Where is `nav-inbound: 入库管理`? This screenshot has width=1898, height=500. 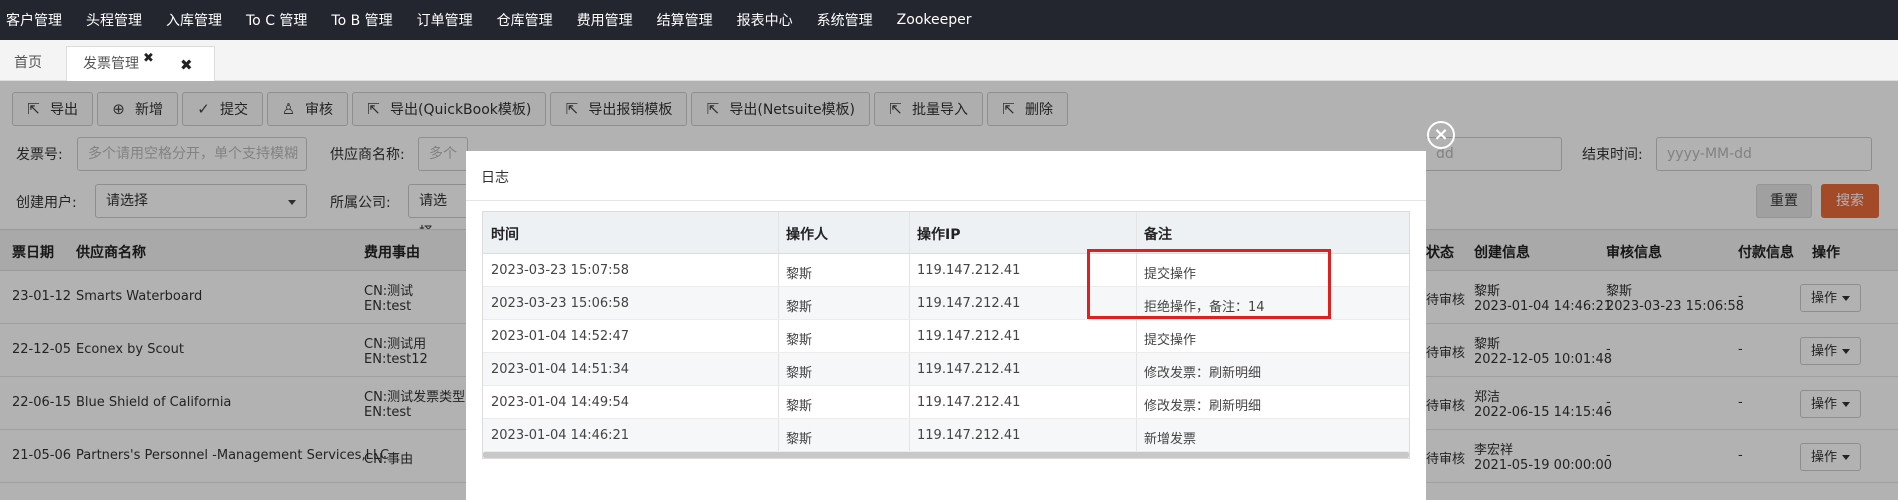 nav-inbound: 入库管理 is located at coordinates (194, 20).